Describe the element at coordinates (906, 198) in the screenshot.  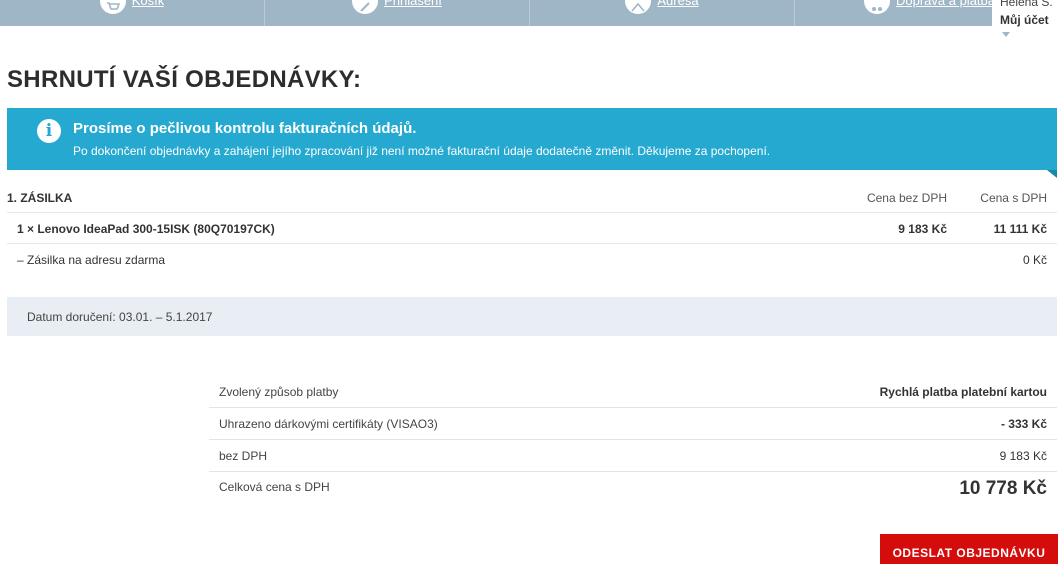
I see `col-price-no-vat: Cena bez DPH` at that location.